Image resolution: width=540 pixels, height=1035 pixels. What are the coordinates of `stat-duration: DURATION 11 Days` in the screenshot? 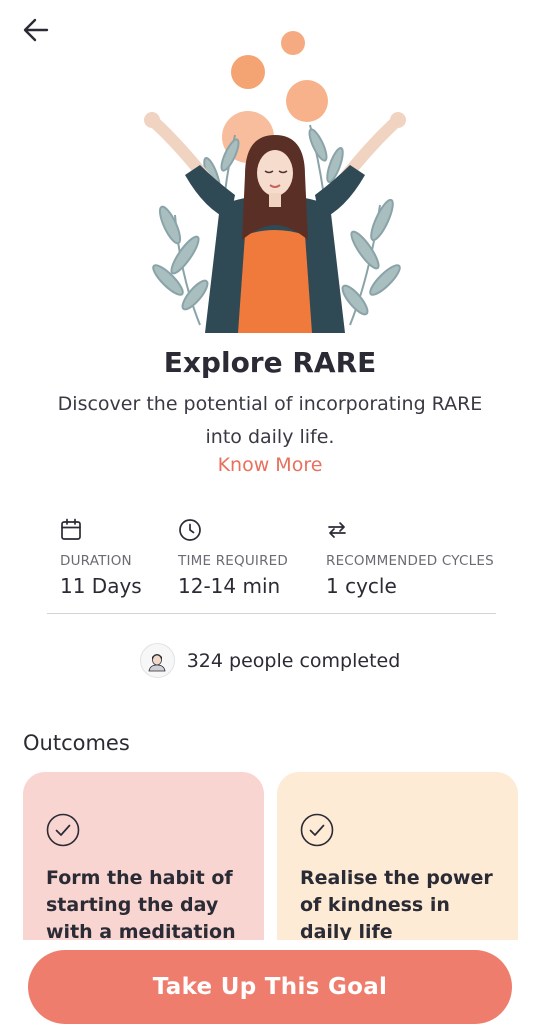 It's located at (101, 557).